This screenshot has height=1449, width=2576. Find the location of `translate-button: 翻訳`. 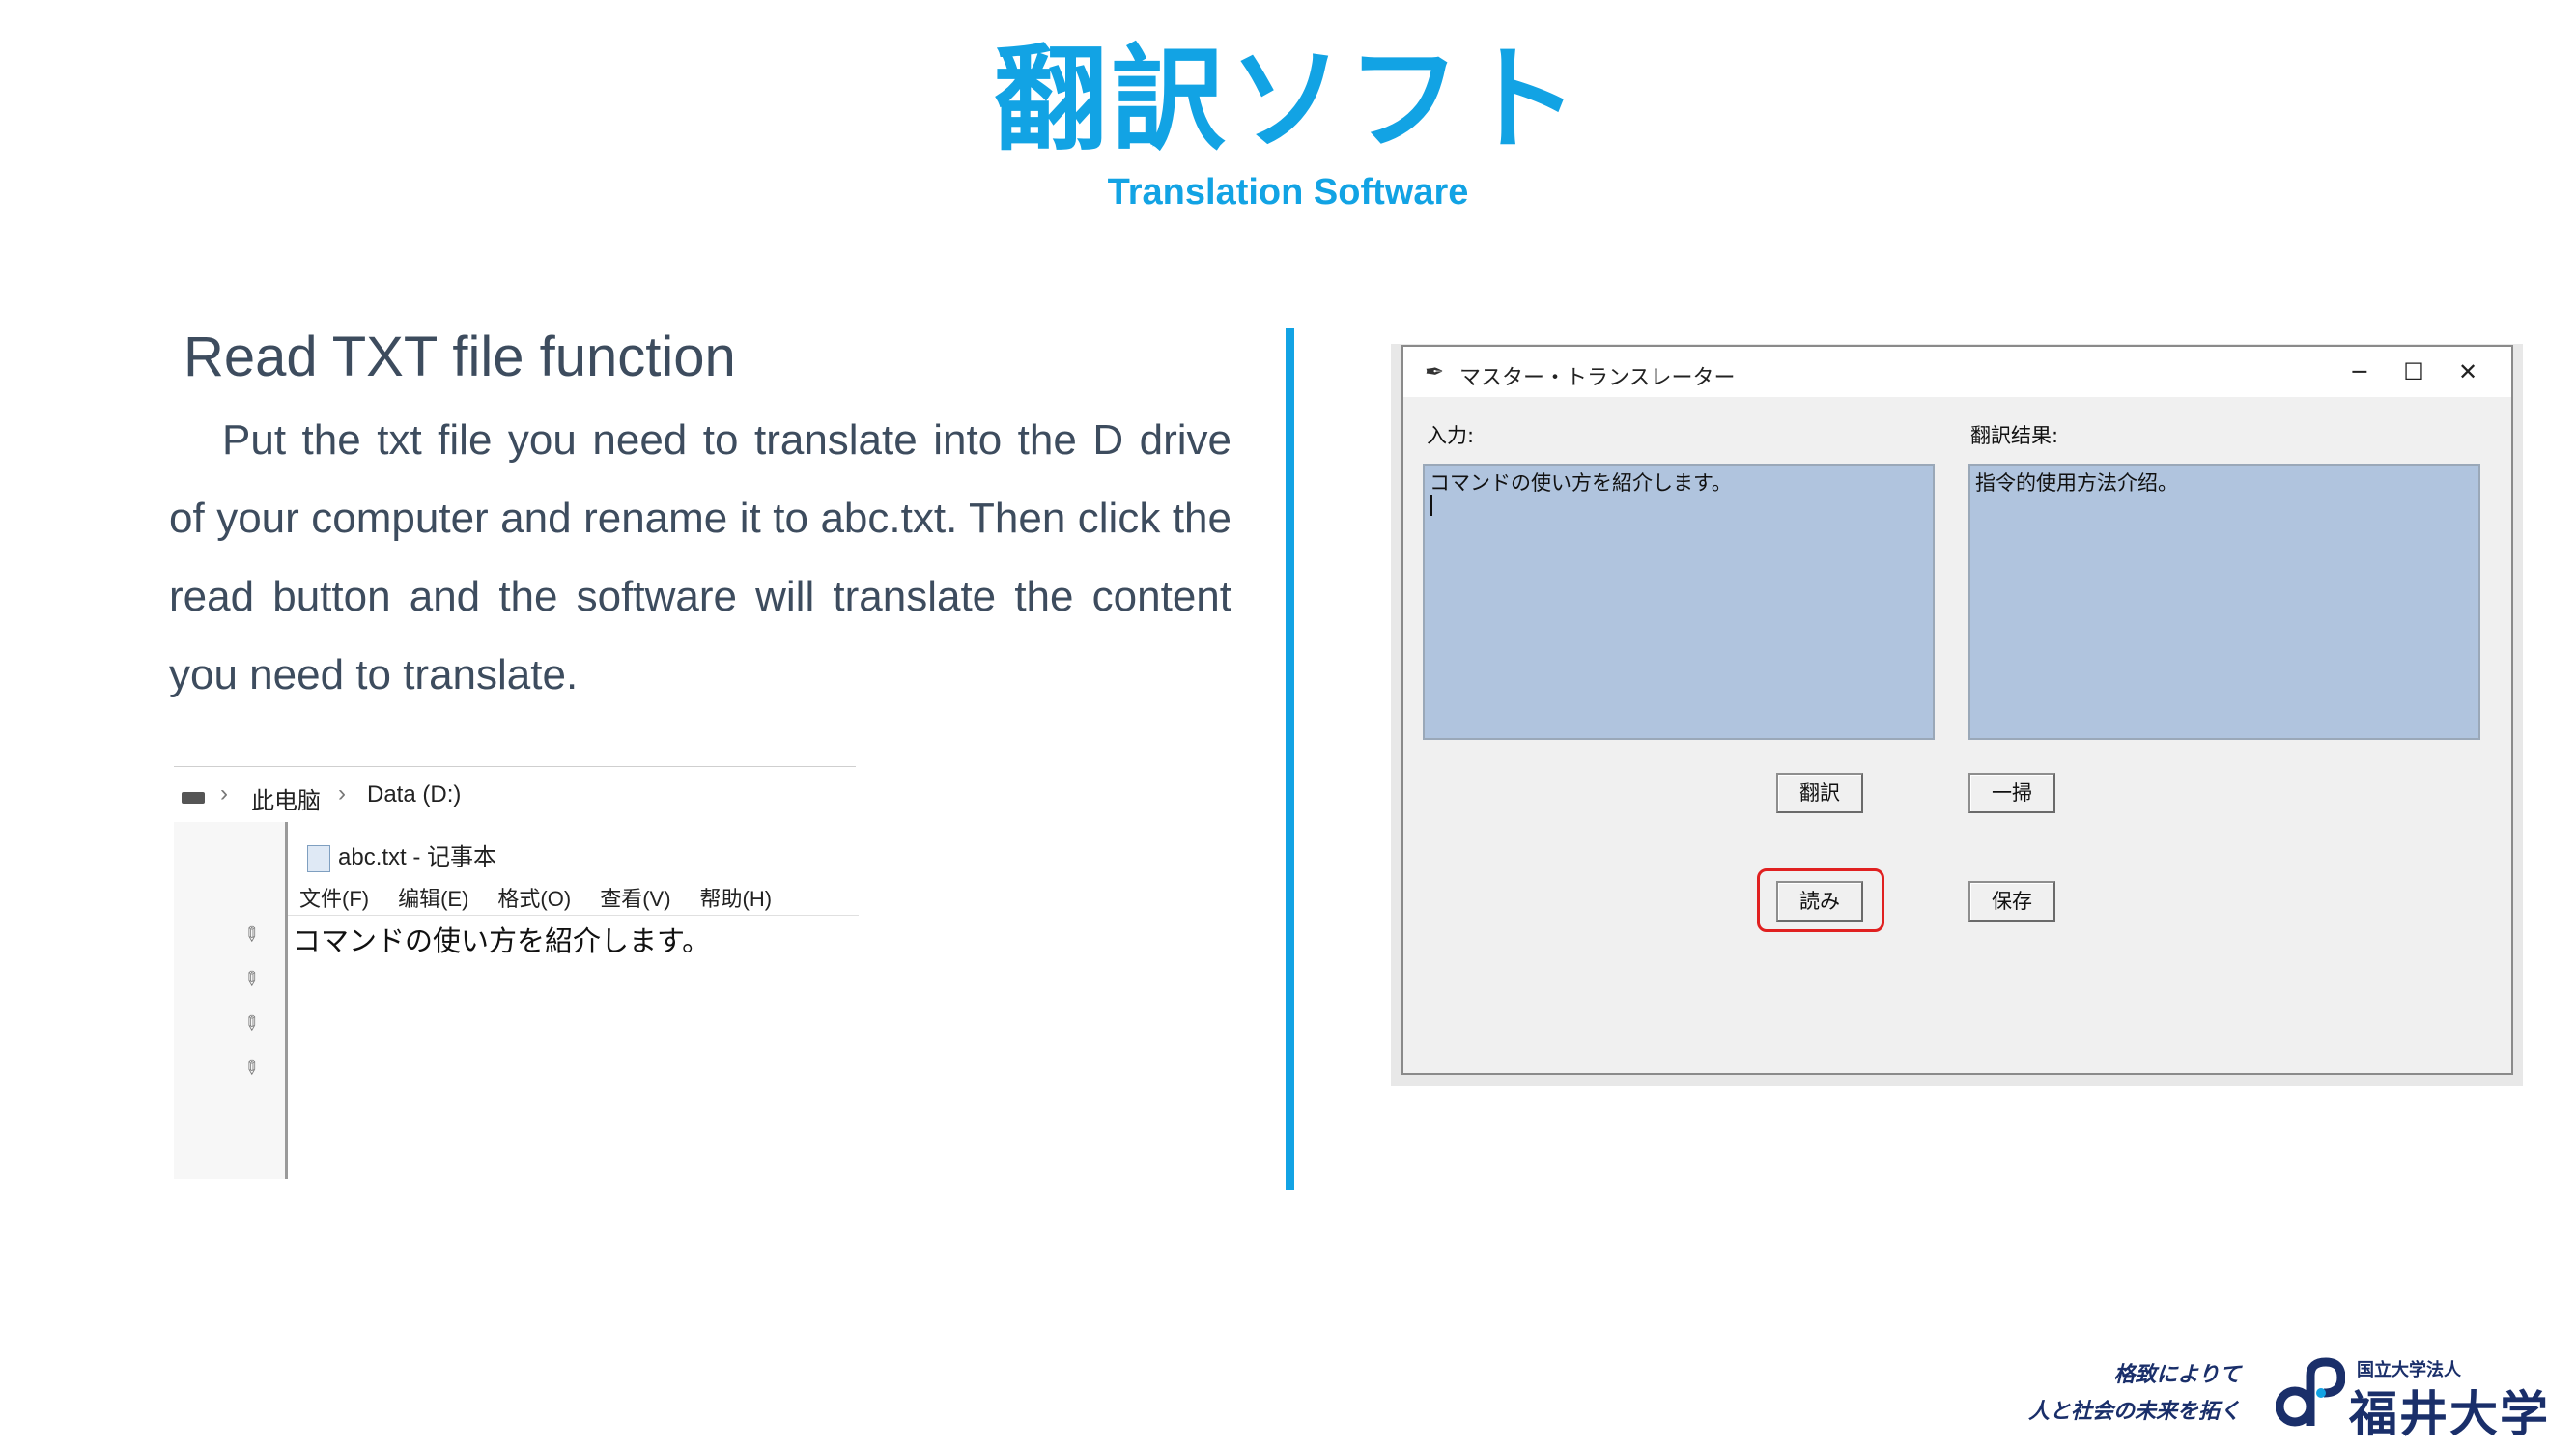

translate-button: 翻訳 is located at coordinates (1819, 793).